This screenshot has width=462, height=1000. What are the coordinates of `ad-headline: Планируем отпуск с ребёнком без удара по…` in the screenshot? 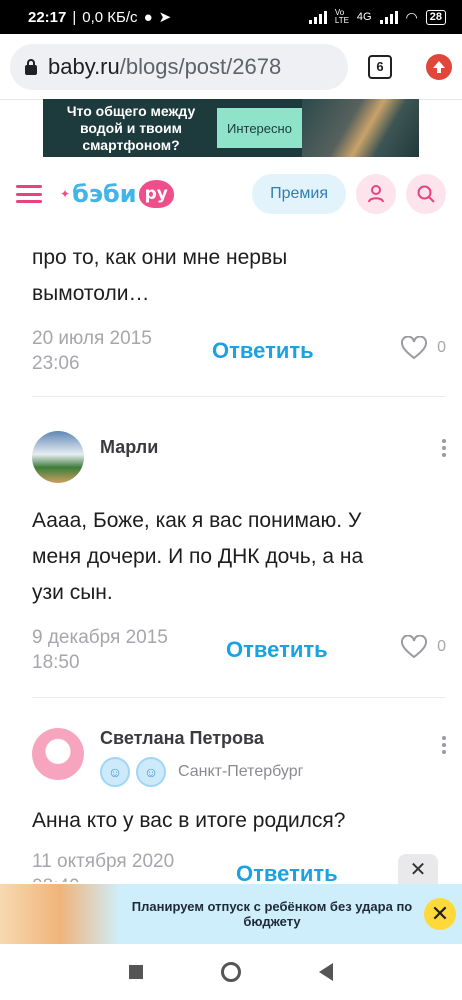 It's located at (272, 914).